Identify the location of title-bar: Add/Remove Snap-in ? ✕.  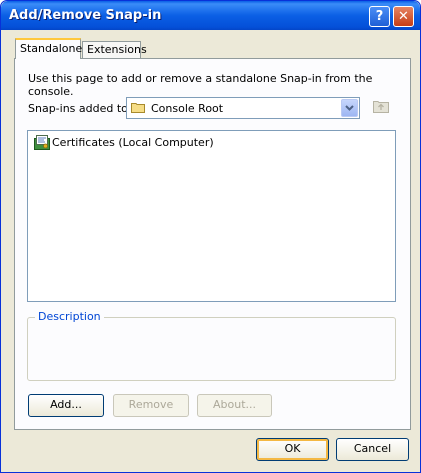
(210, 15).